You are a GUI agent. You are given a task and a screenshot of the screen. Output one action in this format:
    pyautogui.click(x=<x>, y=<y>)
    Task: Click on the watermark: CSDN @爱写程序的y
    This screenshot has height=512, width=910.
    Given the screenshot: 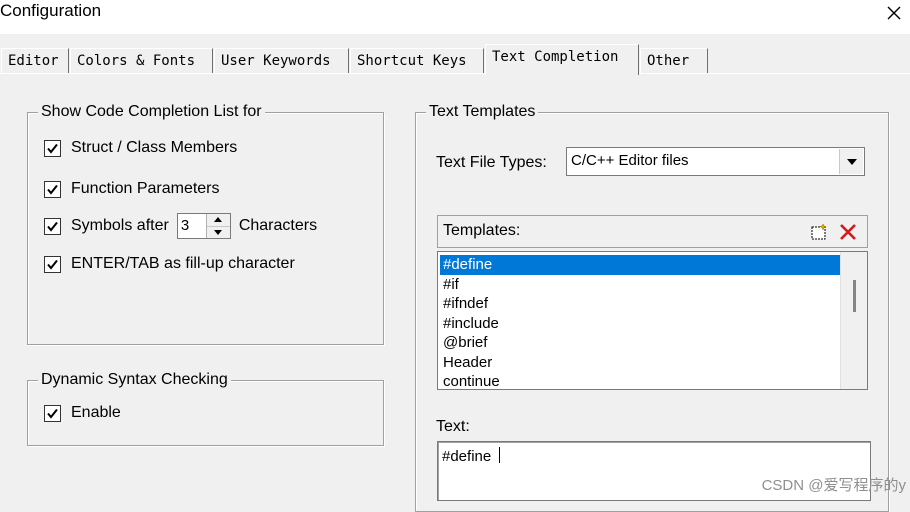 What is the action you would take?
    pyautogui.click(x=833, y=485)
    